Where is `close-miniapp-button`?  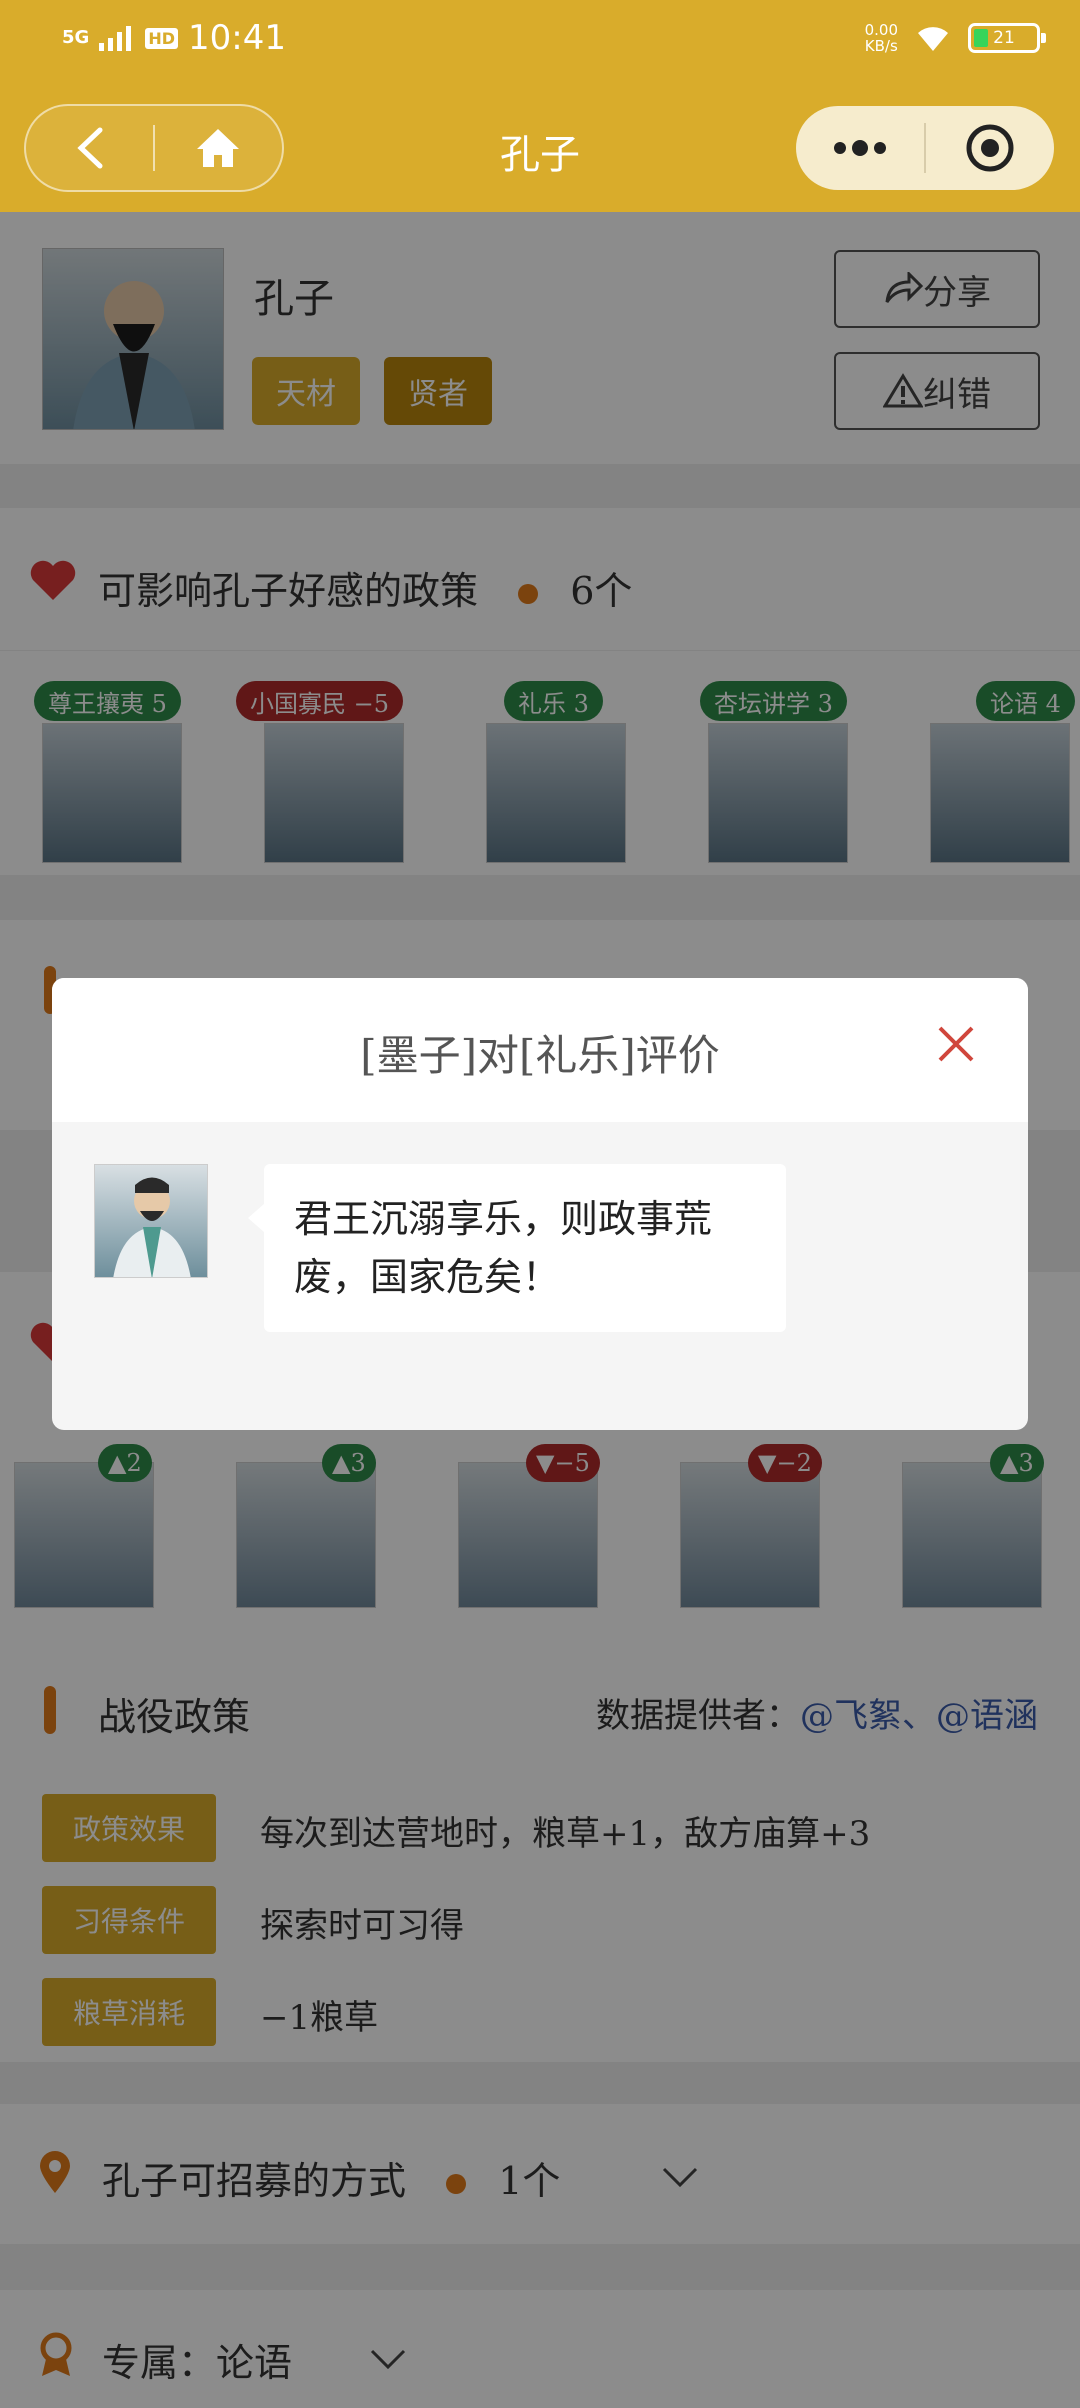 close-miniapp-button is located at coordinates (990, 148).